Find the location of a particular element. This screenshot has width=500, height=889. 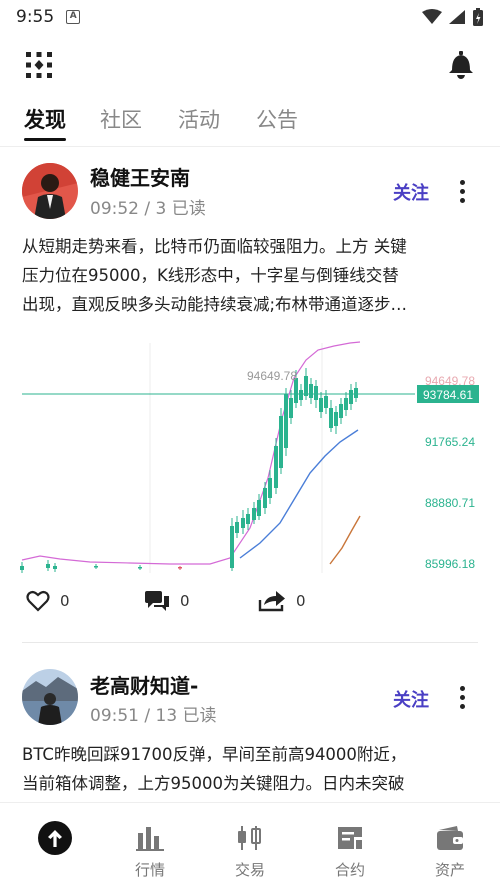

post-meta: 09:52 / 3 已读 is located at coordinates (148, 209).